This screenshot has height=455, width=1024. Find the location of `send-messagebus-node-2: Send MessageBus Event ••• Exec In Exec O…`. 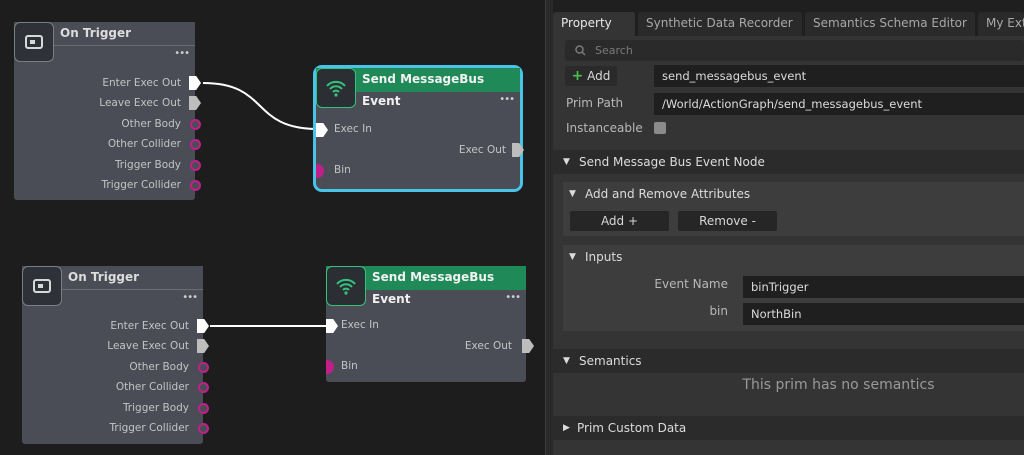

send-messagebus-node-2: Send MessageBus Event ••• Exec In Exec O… is located at coordinates (430, 324).